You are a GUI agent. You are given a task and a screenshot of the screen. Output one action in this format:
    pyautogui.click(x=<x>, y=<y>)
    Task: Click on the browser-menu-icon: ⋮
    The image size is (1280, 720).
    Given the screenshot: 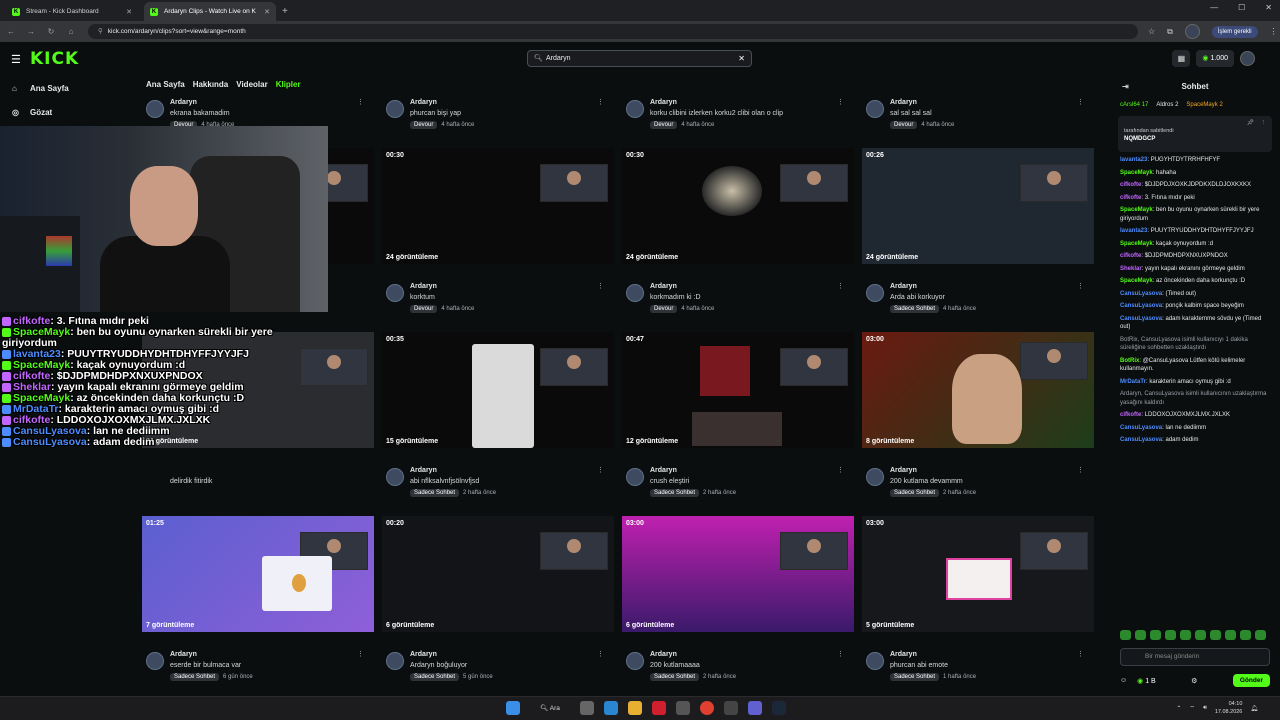 What is the action you would take?
    pyautogui.click(x=1274, y=31)
    